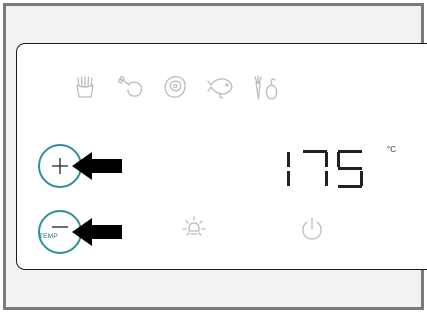  What do you see at coordinates (221, 87) in the screenshot?
I see `fish-icon` at bounding box center [221, 87].